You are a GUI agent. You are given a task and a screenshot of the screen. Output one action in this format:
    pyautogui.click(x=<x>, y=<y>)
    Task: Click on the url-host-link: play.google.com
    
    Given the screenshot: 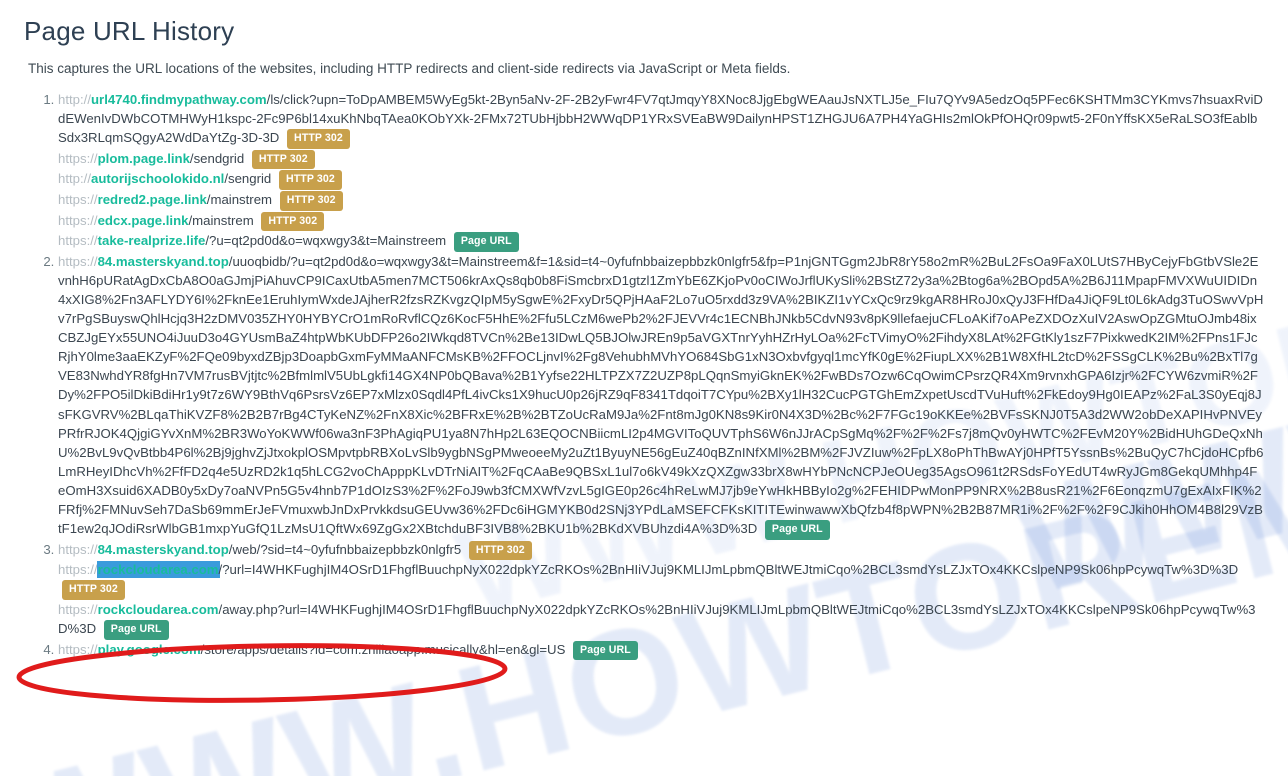 What is the action you would take?
    pyautogui.click(x=149, y=649)
    